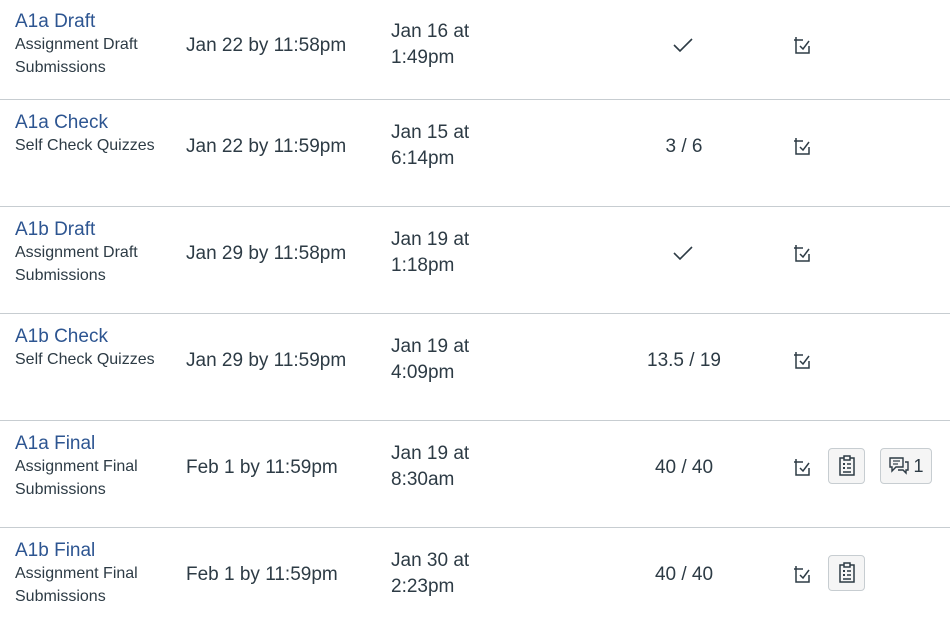 The width and height of the screenshot is (950, 635). I want to click on assignment-name-cell: A1a Check Self Check Quizzes, so click(95, 134).